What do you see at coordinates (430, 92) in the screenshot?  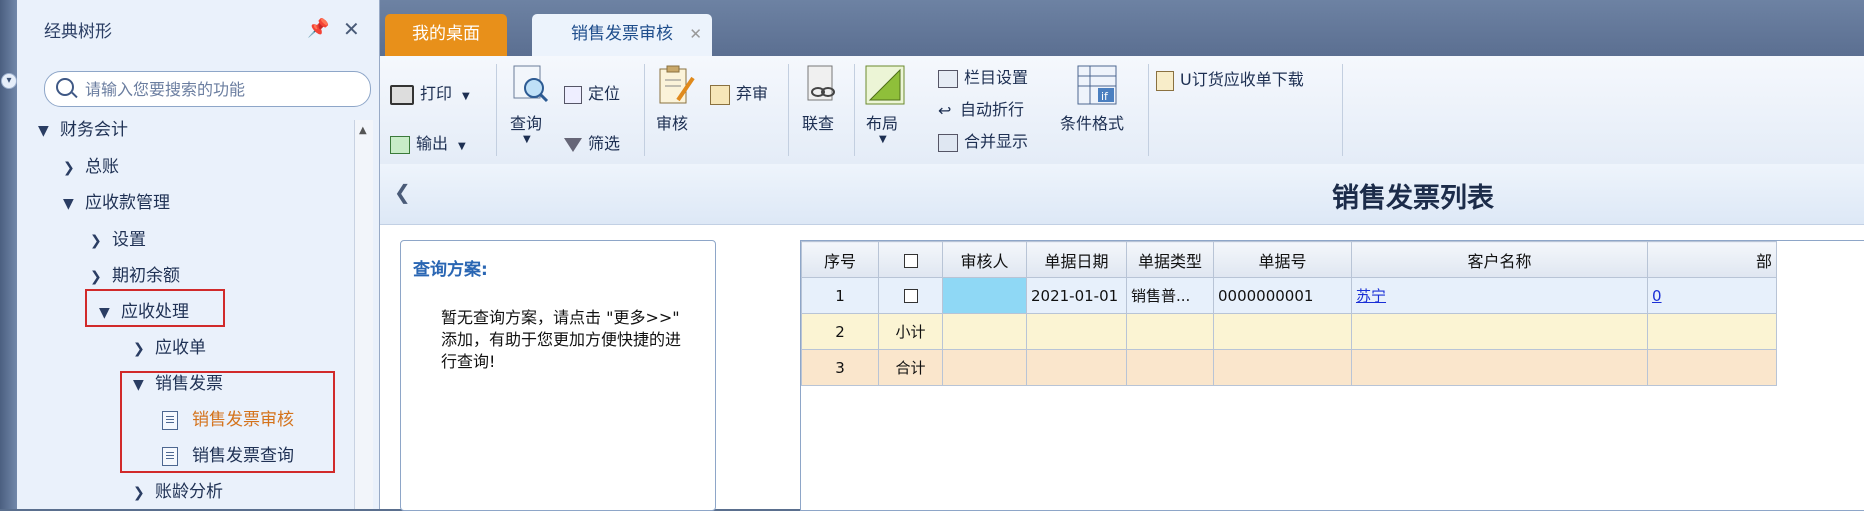 I see `print-button: 打印 ▼` at bounding box center [430, 92].